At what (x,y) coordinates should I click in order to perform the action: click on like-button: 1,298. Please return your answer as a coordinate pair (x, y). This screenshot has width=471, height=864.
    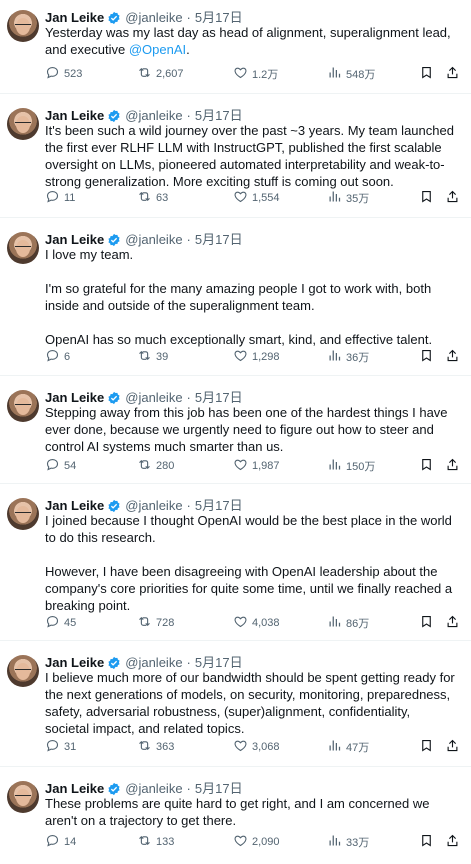
    Looking at the image, I should click on (256, 357).